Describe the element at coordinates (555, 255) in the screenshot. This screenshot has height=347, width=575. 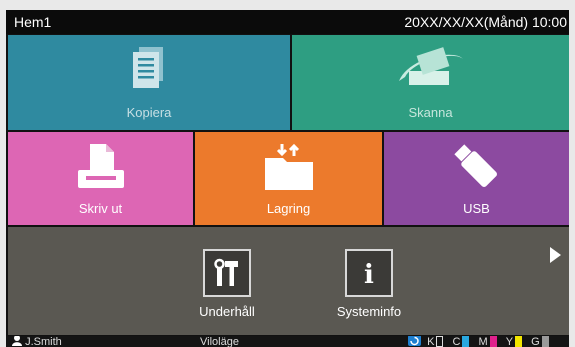
I see `next-page-arrow-icon` at that location.